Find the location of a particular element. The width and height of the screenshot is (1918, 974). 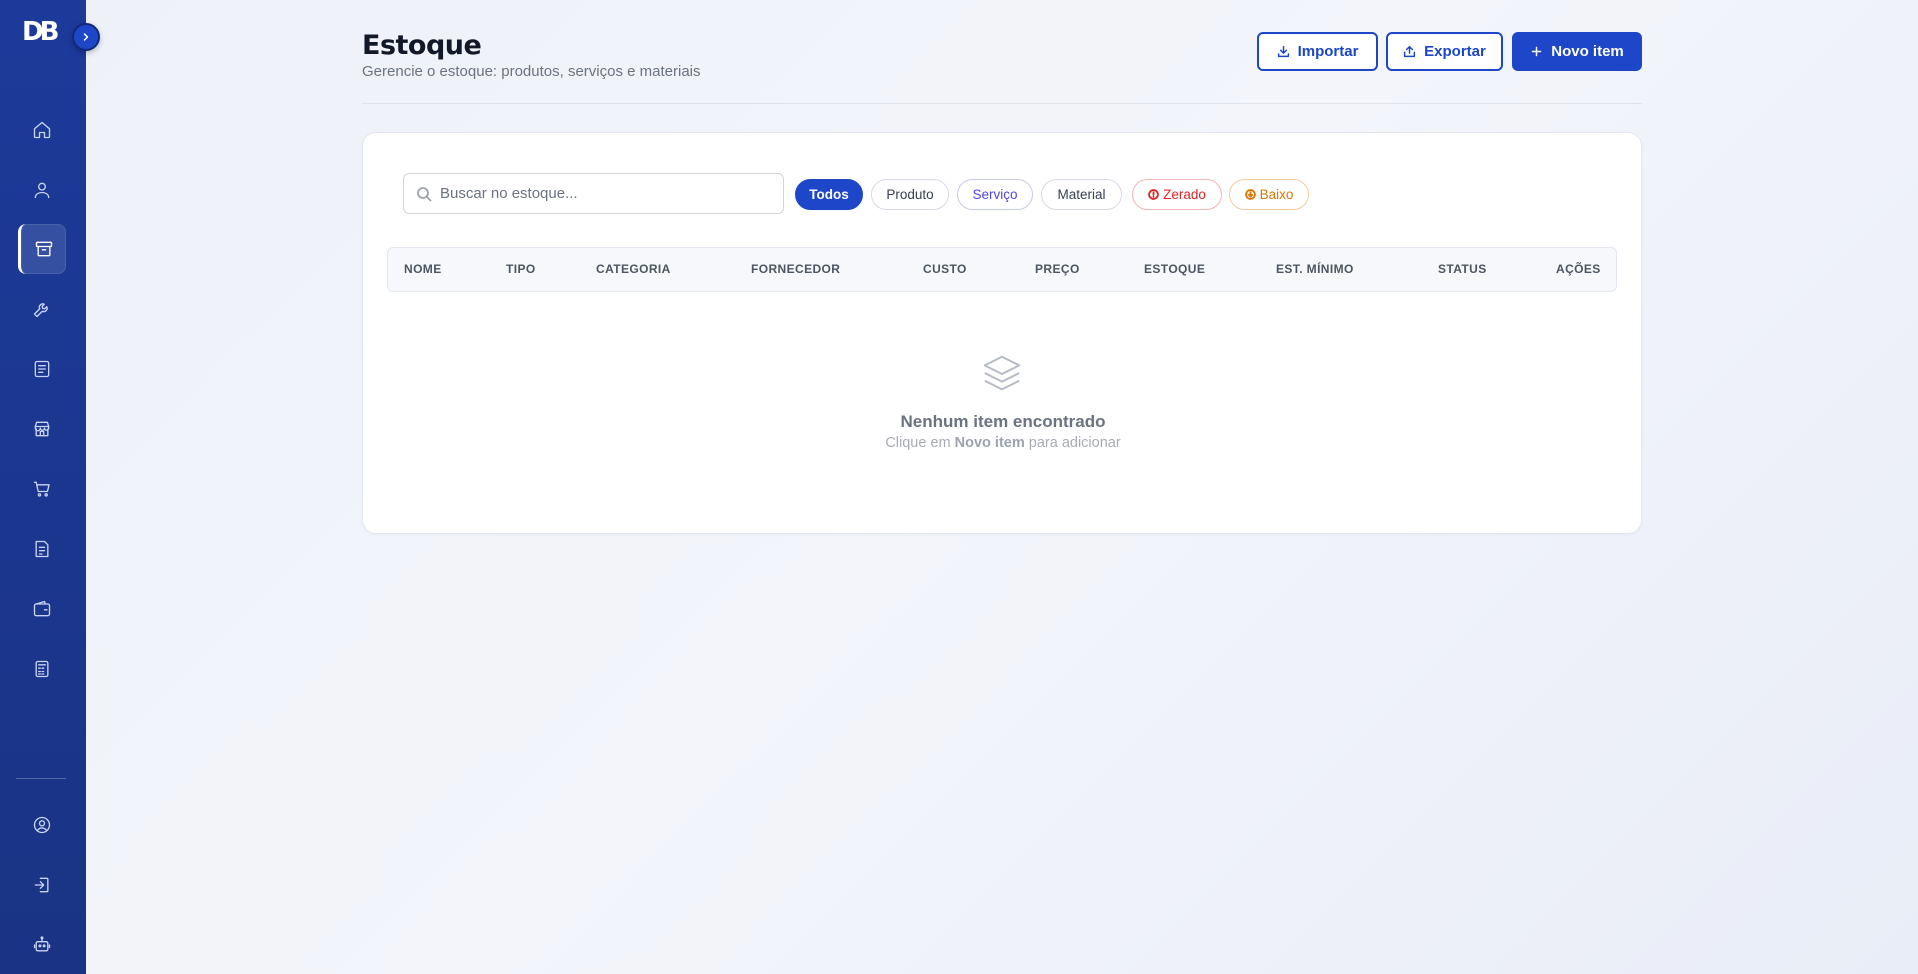

filter-todos-label: Todos is located at coordinates (829, 194).